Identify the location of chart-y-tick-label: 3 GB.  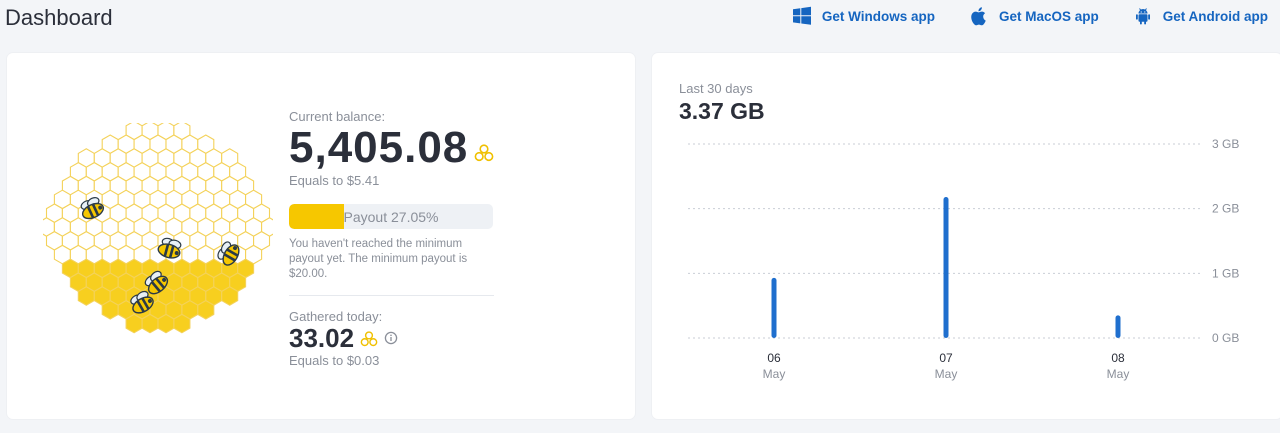
(1225, 144).